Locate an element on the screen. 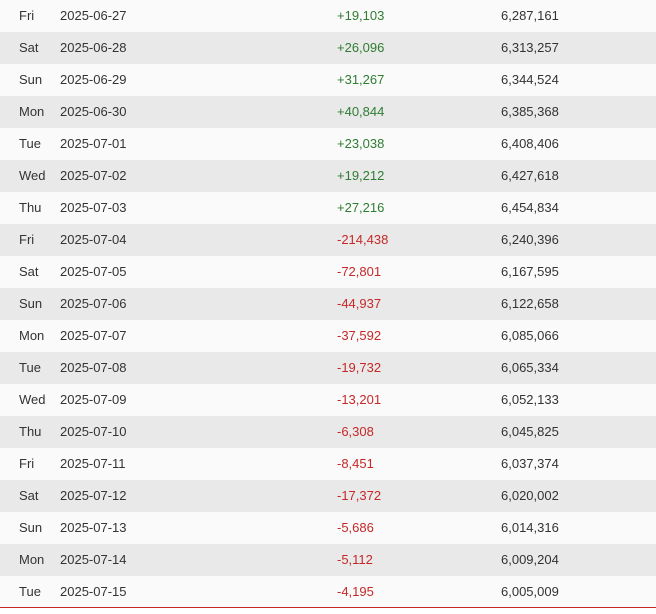 The height and width of the screenshot is (614, 656). running-total-cell: 6,344,524 is located at coordinates (530, 79).